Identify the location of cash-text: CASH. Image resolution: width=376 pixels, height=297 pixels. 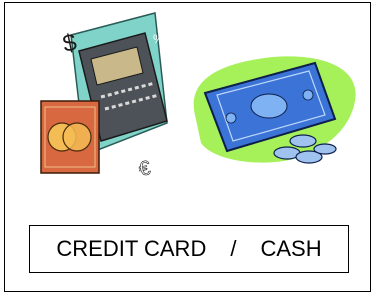
(291, 248).